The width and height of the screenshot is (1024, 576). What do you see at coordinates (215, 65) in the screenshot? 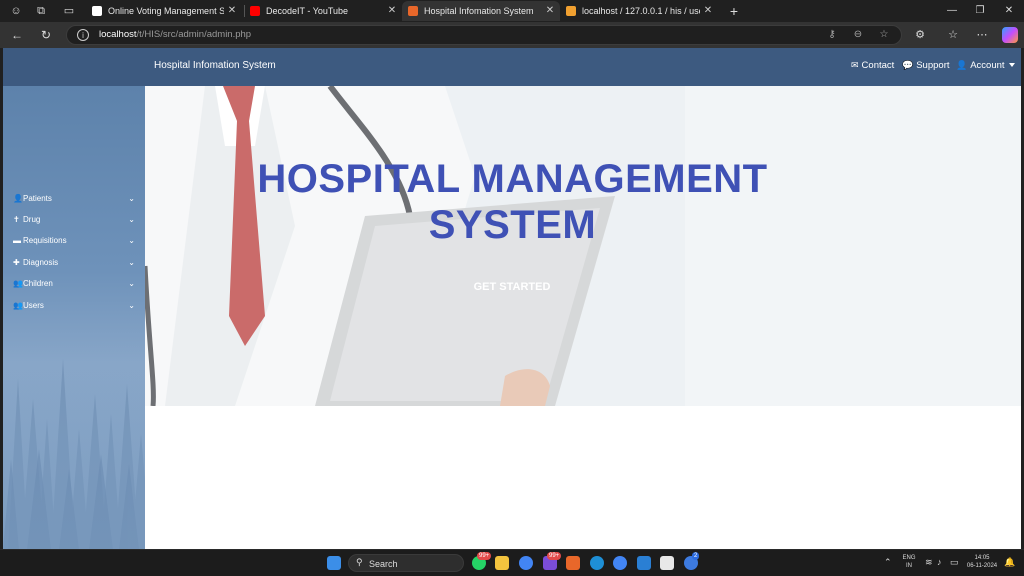
I see `brand-title: Hospital Infomation System` at bounding box center [215, 65].